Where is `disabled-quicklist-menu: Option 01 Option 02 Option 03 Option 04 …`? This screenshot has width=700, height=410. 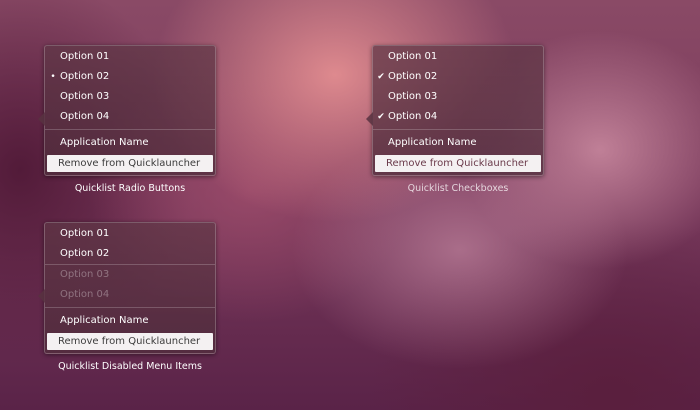 disabled-quicklist-menu: Option 01 Option 02 Option 03 Option 04 … is located at coordinates (127, 288).